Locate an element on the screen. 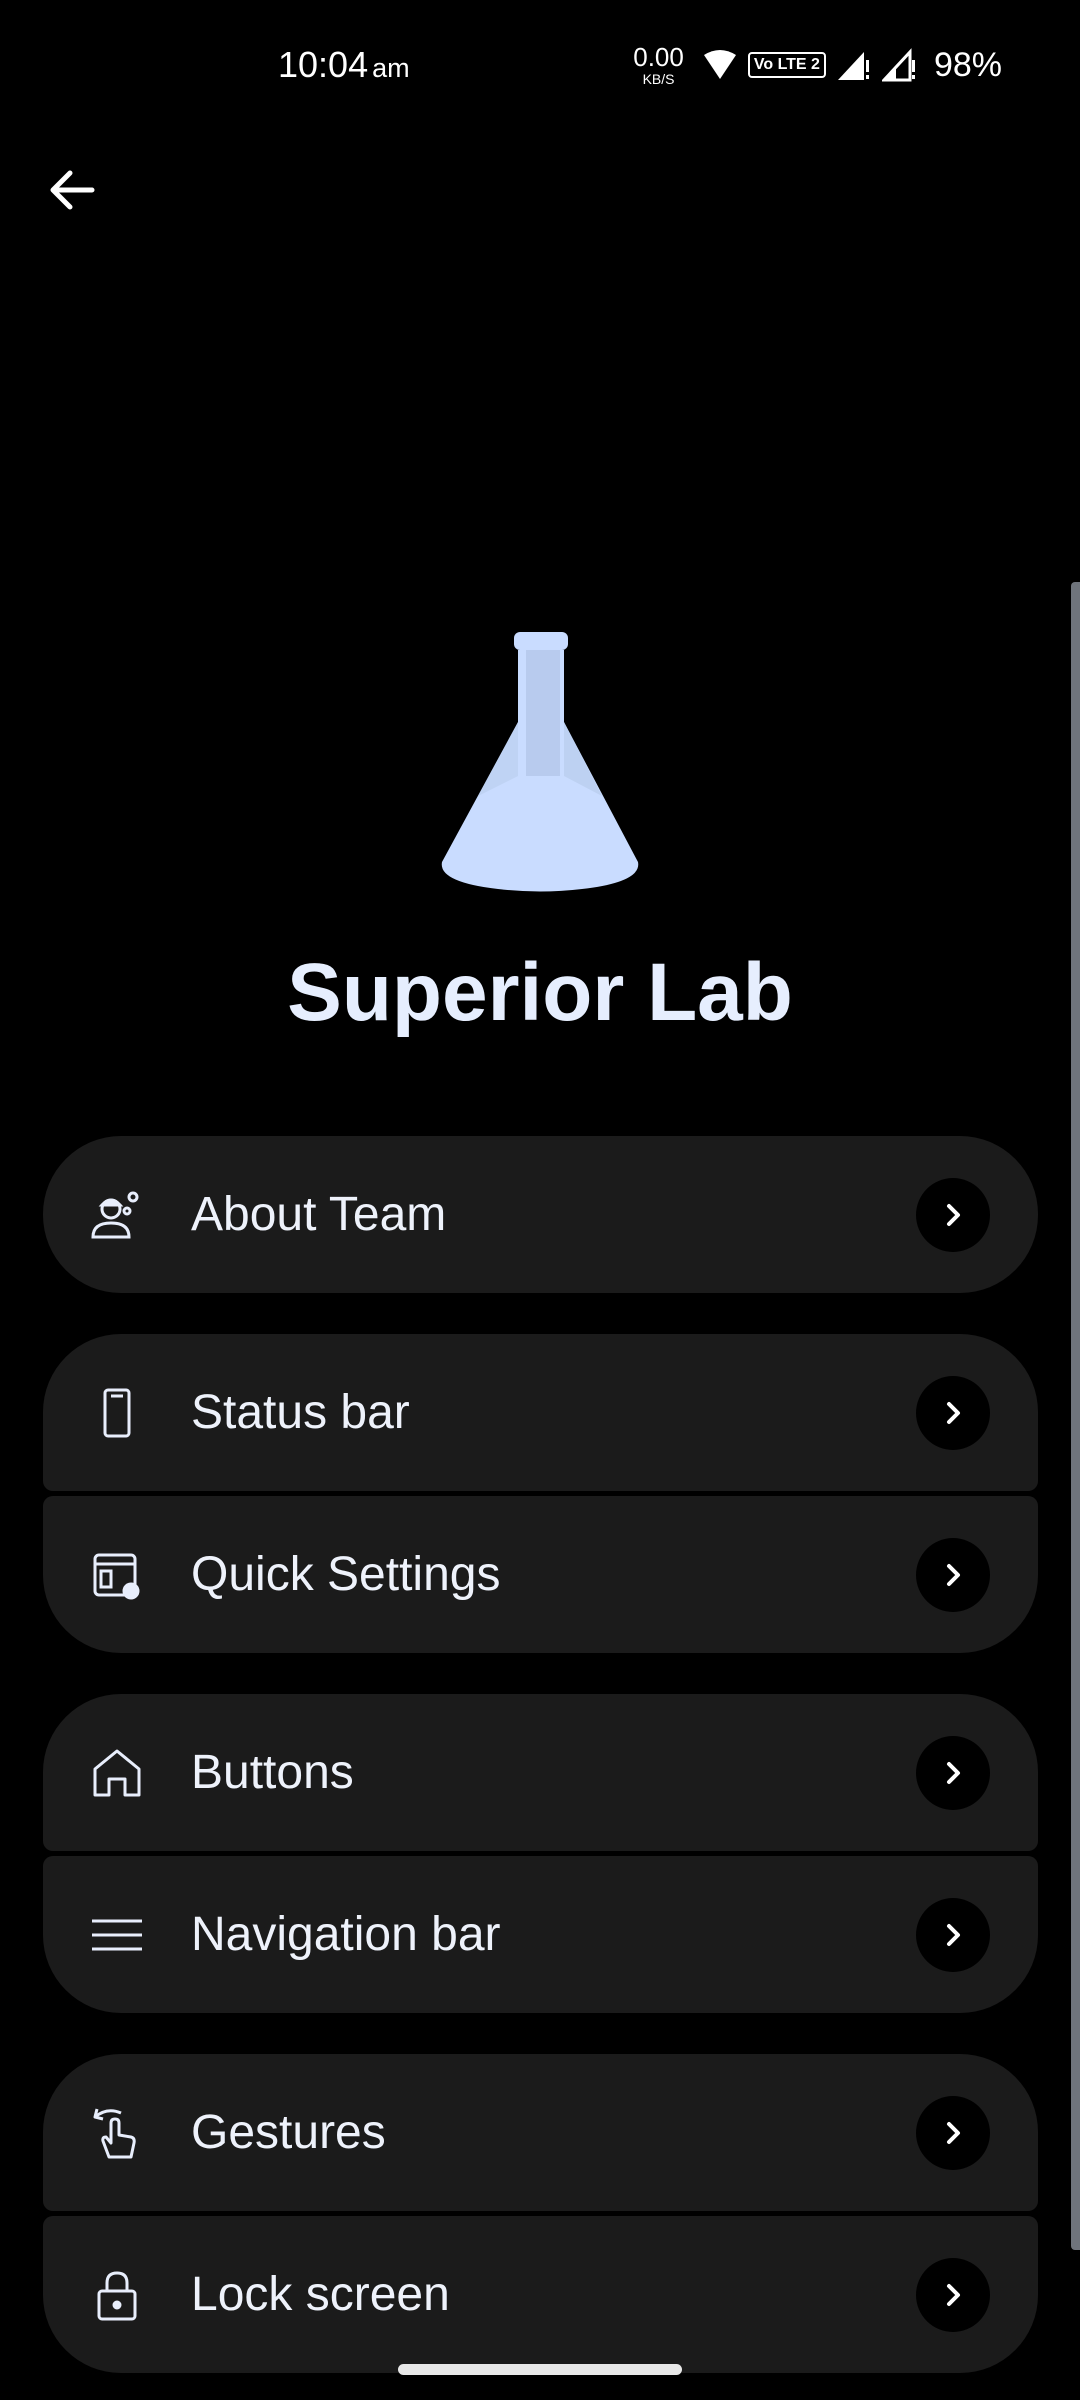 This screenshot has width=1080, height=2400. menu-item-lock-screen: Lock screen is located at coordinates (540, 2294).